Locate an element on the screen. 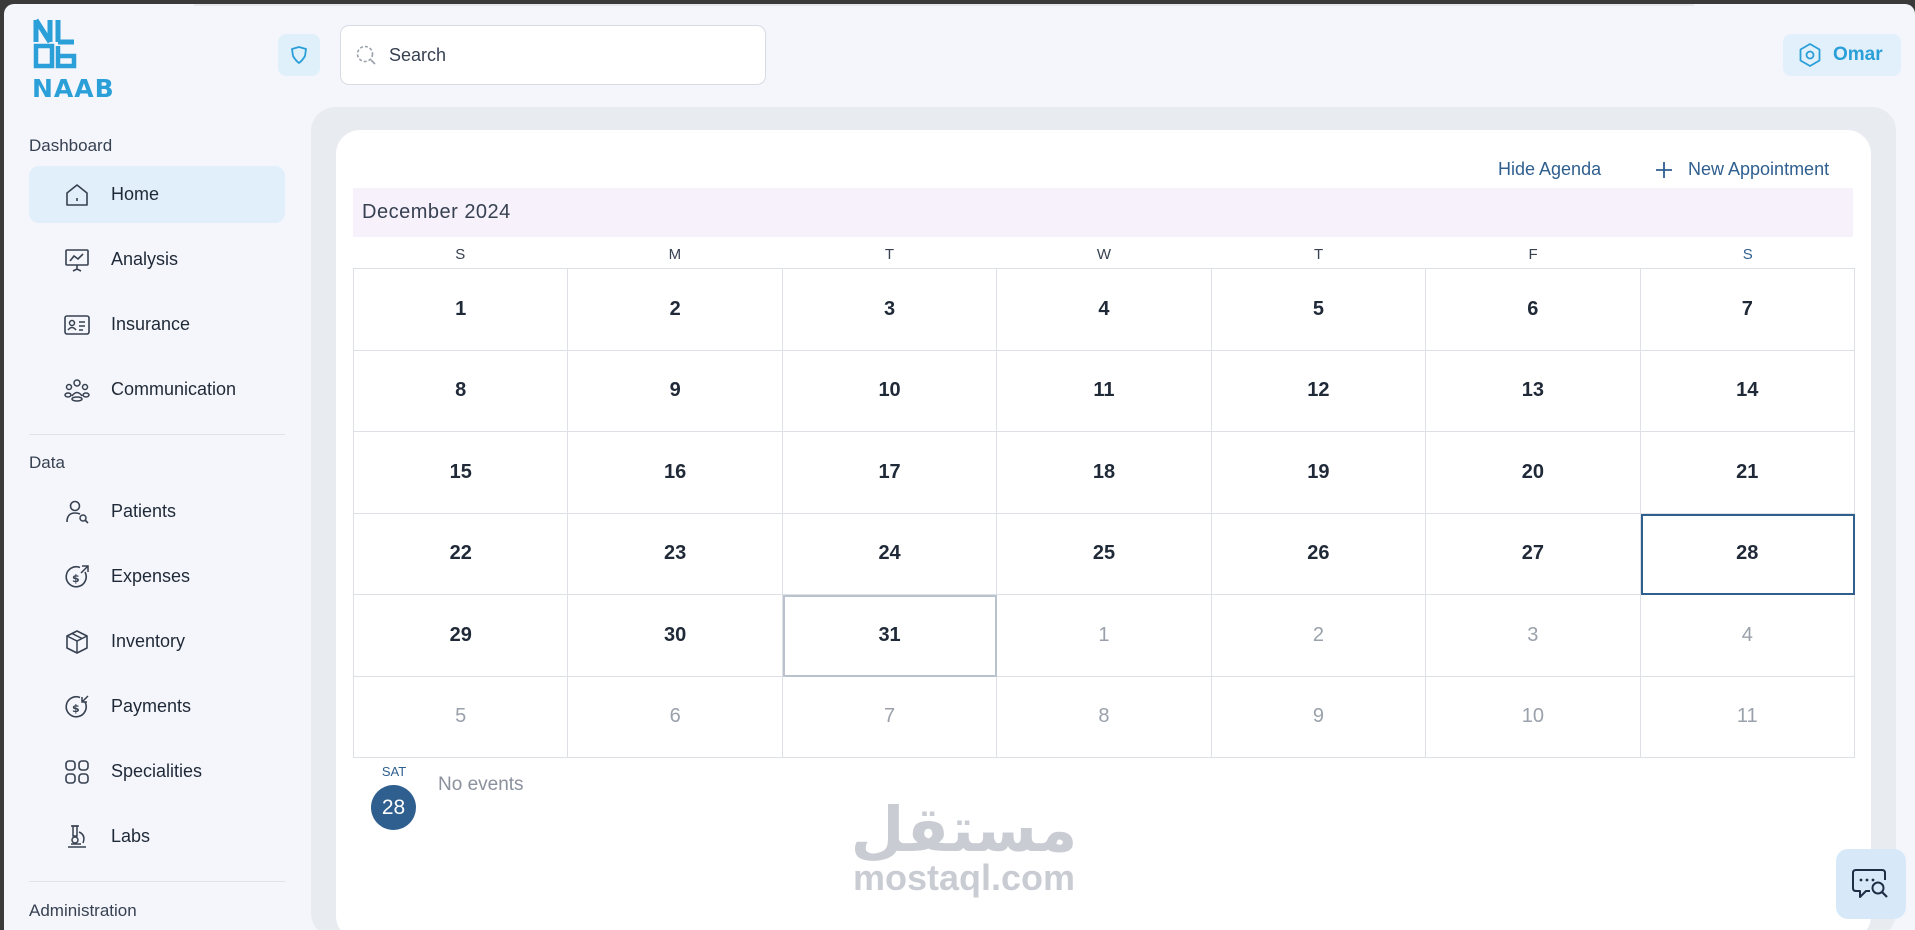 The width and height of the screenshot is (1915, 930). sidebar-item-insurance: Insurance is located at coordinates (157, 324).